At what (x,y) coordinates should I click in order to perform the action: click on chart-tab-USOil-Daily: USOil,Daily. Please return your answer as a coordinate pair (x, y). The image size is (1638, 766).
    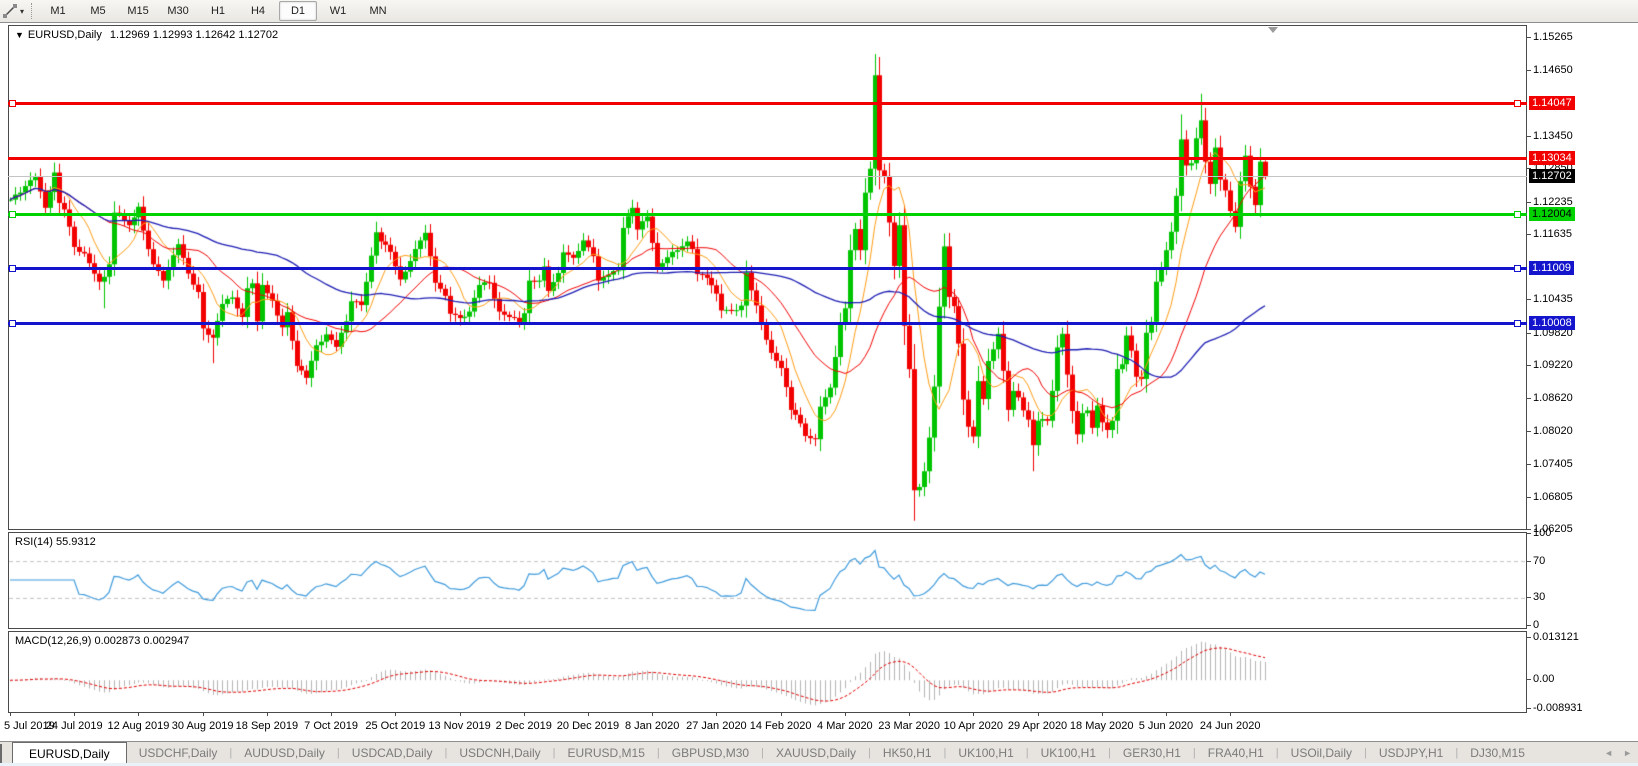
    Looking at the image, I should click on (1321, 753).